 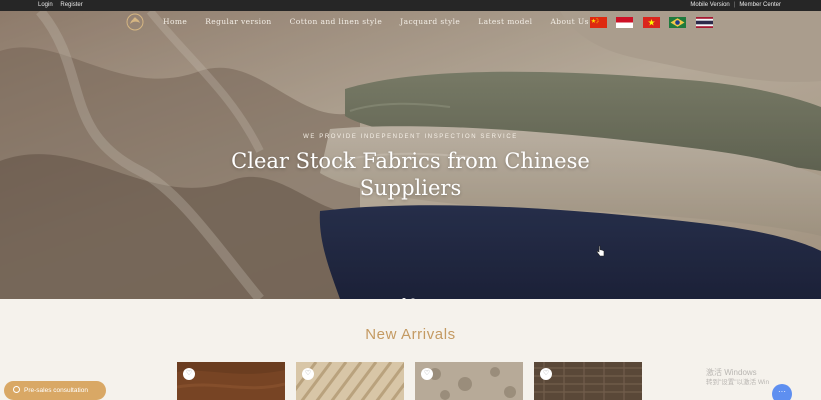 What do you see at coordinates (704, 22) in the screenshot?
I see `thailand-flag-icon` at bounding box center [704, 22].